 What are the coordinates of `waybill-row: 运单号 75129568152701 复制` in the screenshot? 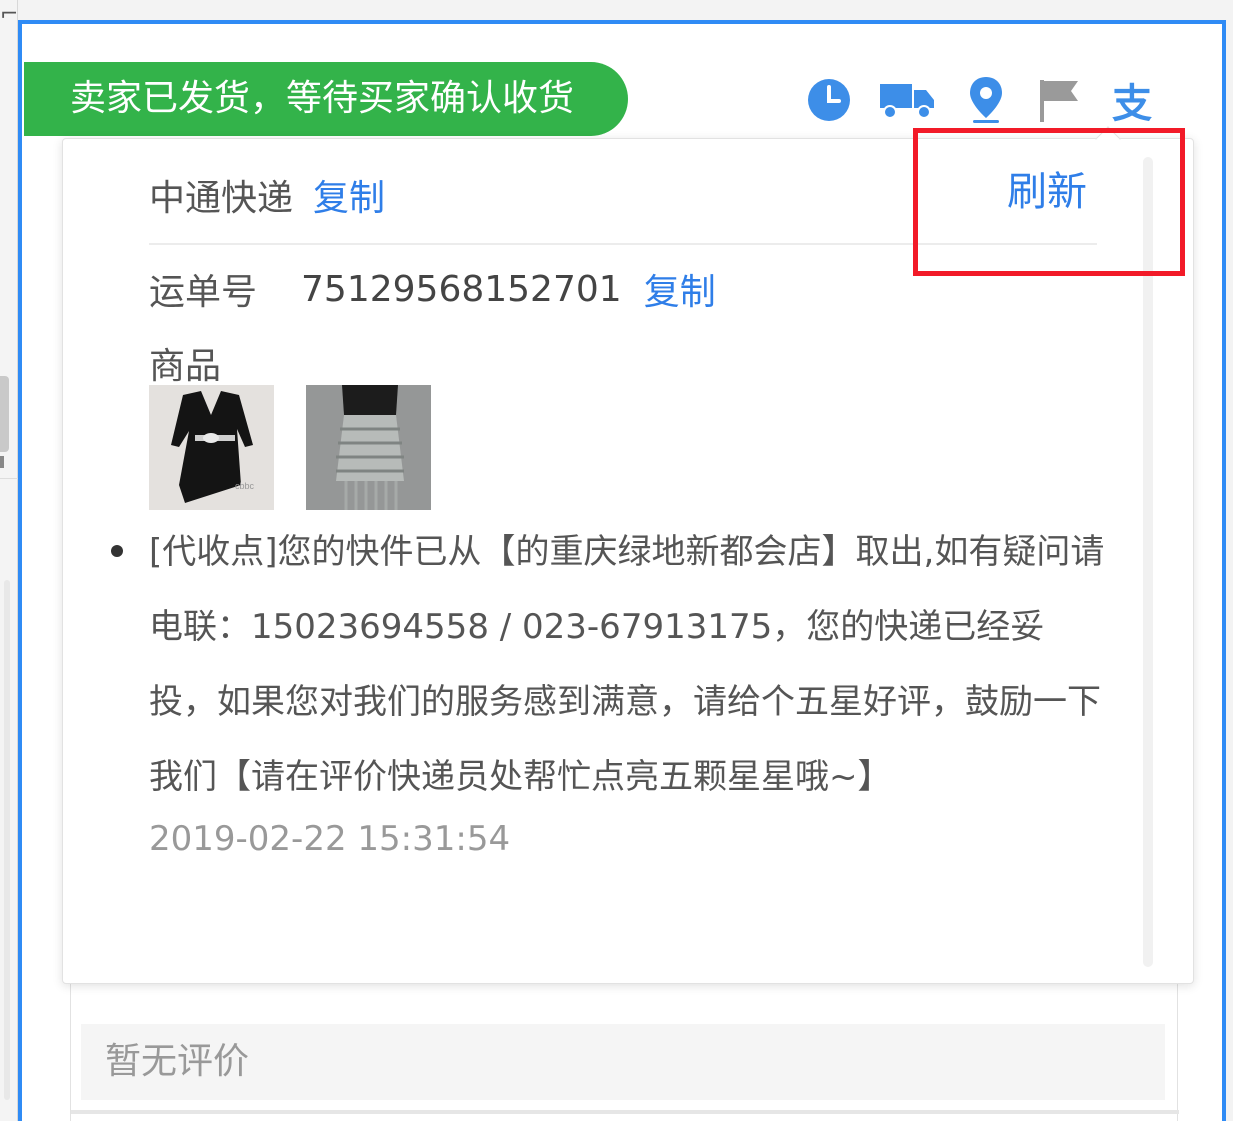 It's located at (432, 289).